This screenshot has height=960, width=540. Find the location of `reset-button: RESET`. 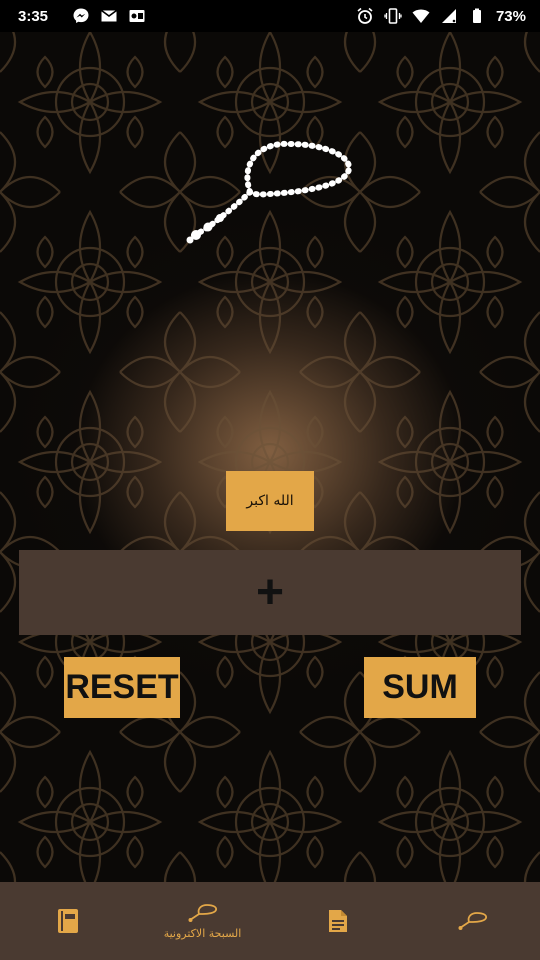

reset-button: RESET is located at coordinates (122, 687).